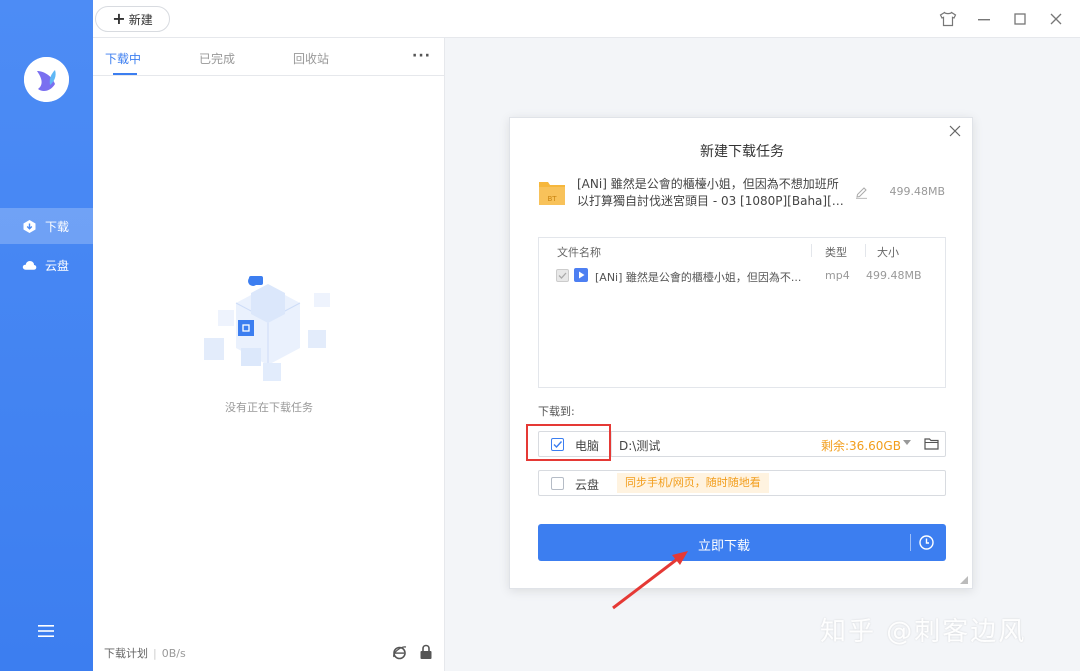 The height and width of the screenshot is (671, 1080). I want to click on top-bar: + 新建, so click(586, 19).